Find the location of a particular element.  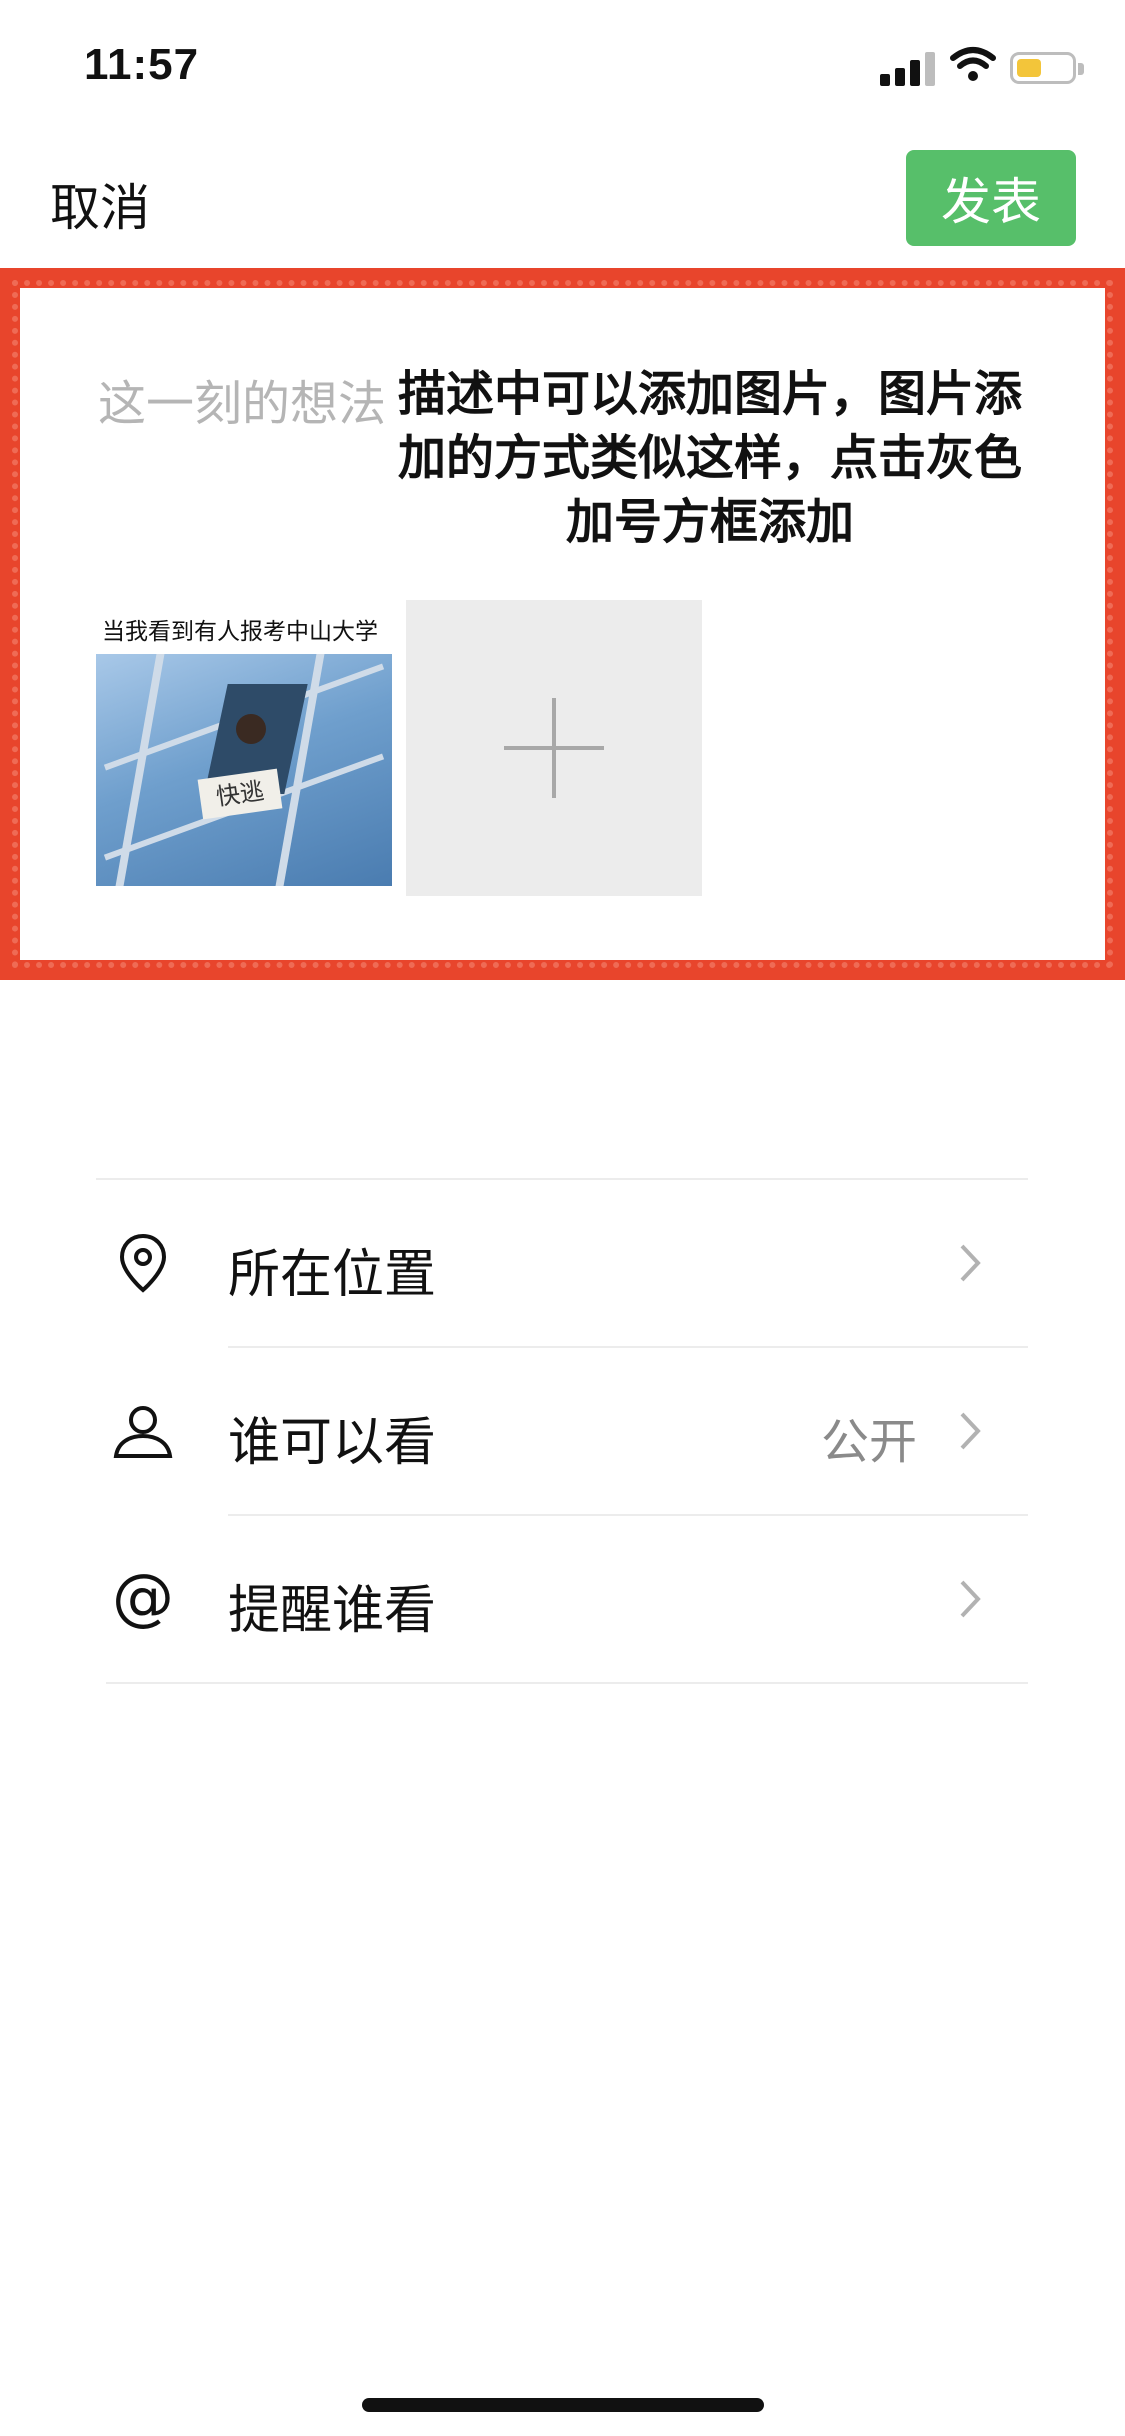

option-value: 公开 is located at coordinates (868, 1442).